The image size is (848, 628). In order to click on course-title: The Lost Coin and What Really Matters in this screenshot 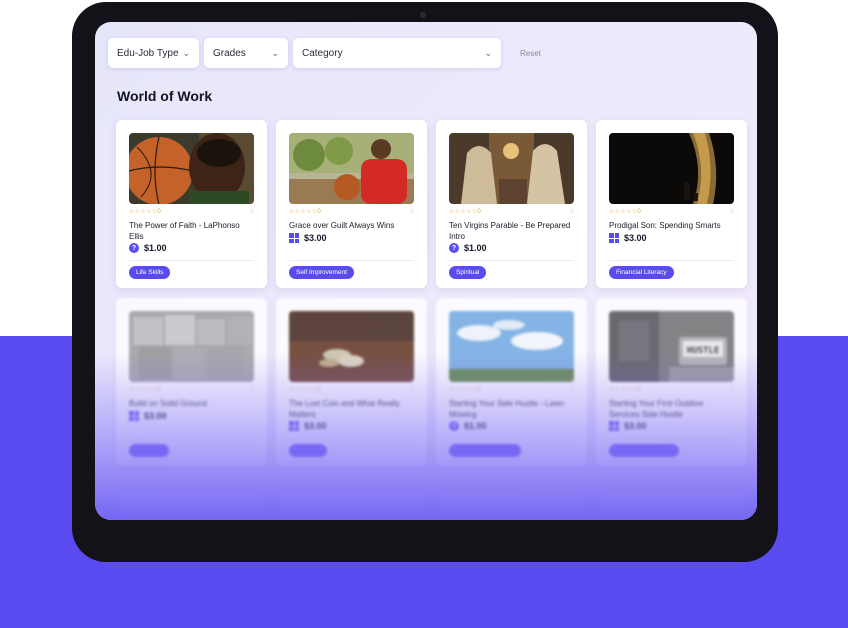, I will do `click(351, 410)`.